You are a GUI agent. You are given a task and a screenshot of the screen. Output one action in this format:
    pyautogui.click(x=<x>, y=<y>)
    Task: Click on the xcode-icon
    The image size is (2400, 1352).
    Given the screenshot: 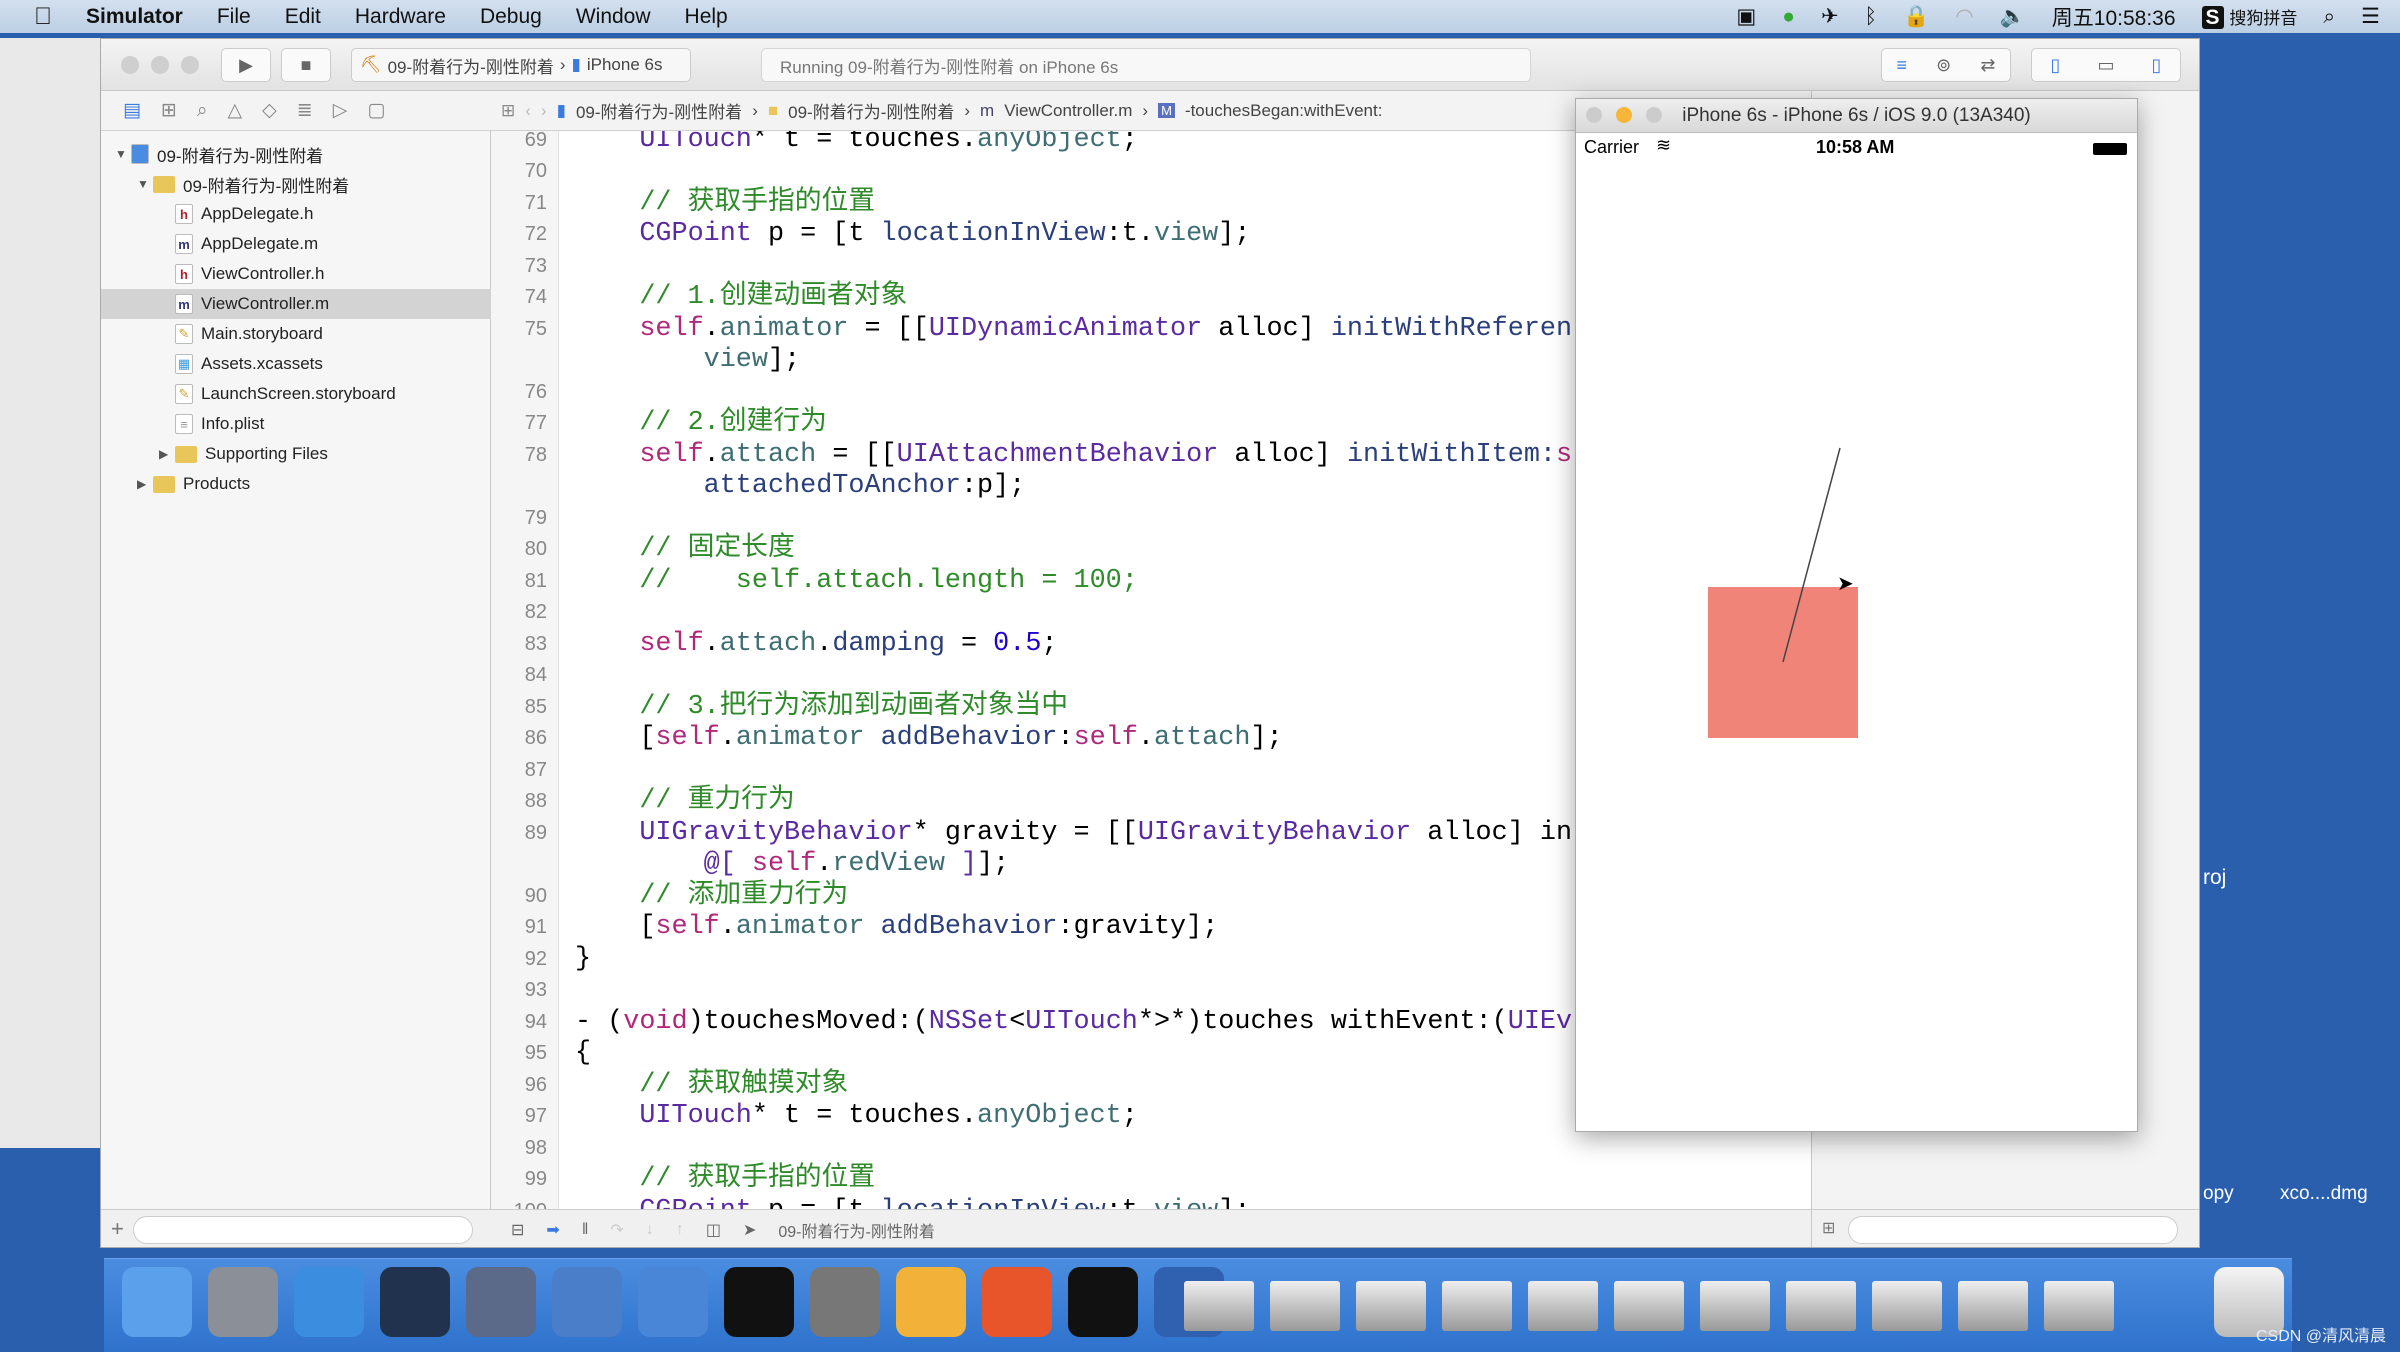 What is the action you would take?
    pyautogui.click(x=587, y=1302)
    